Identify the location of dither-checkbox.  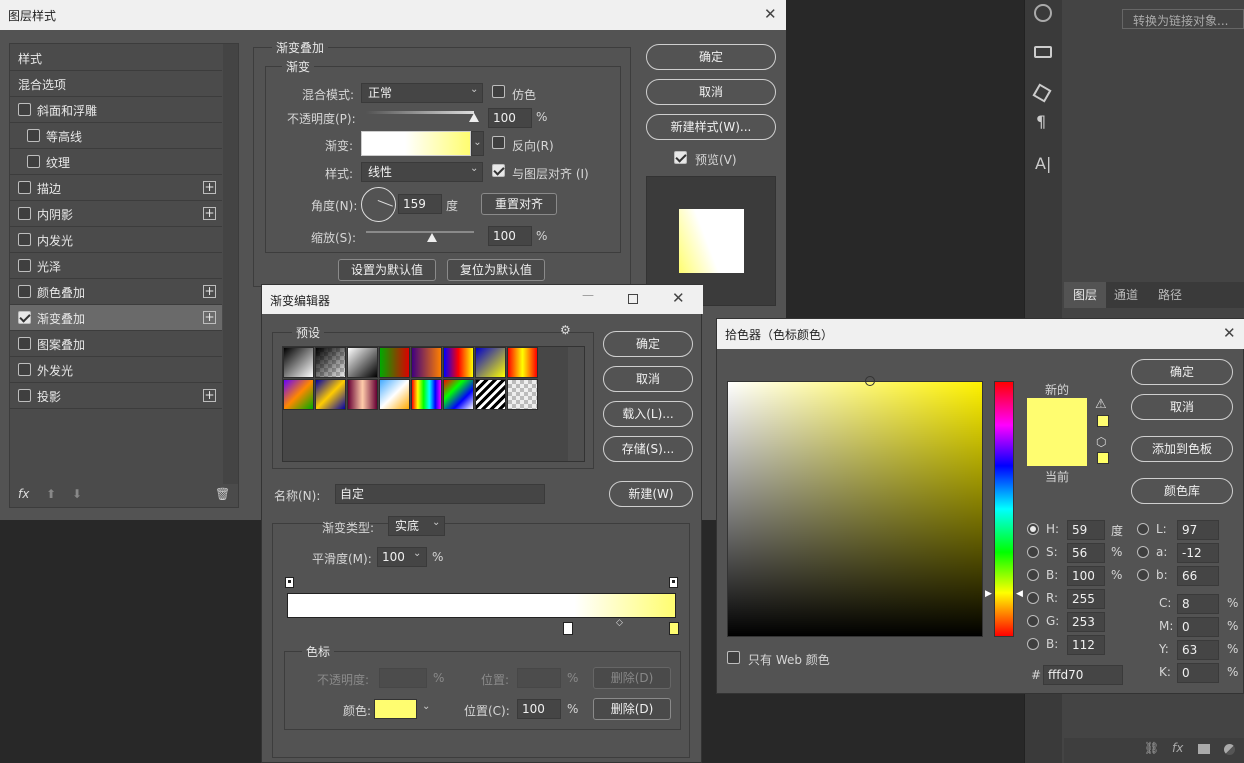
(498, 91).